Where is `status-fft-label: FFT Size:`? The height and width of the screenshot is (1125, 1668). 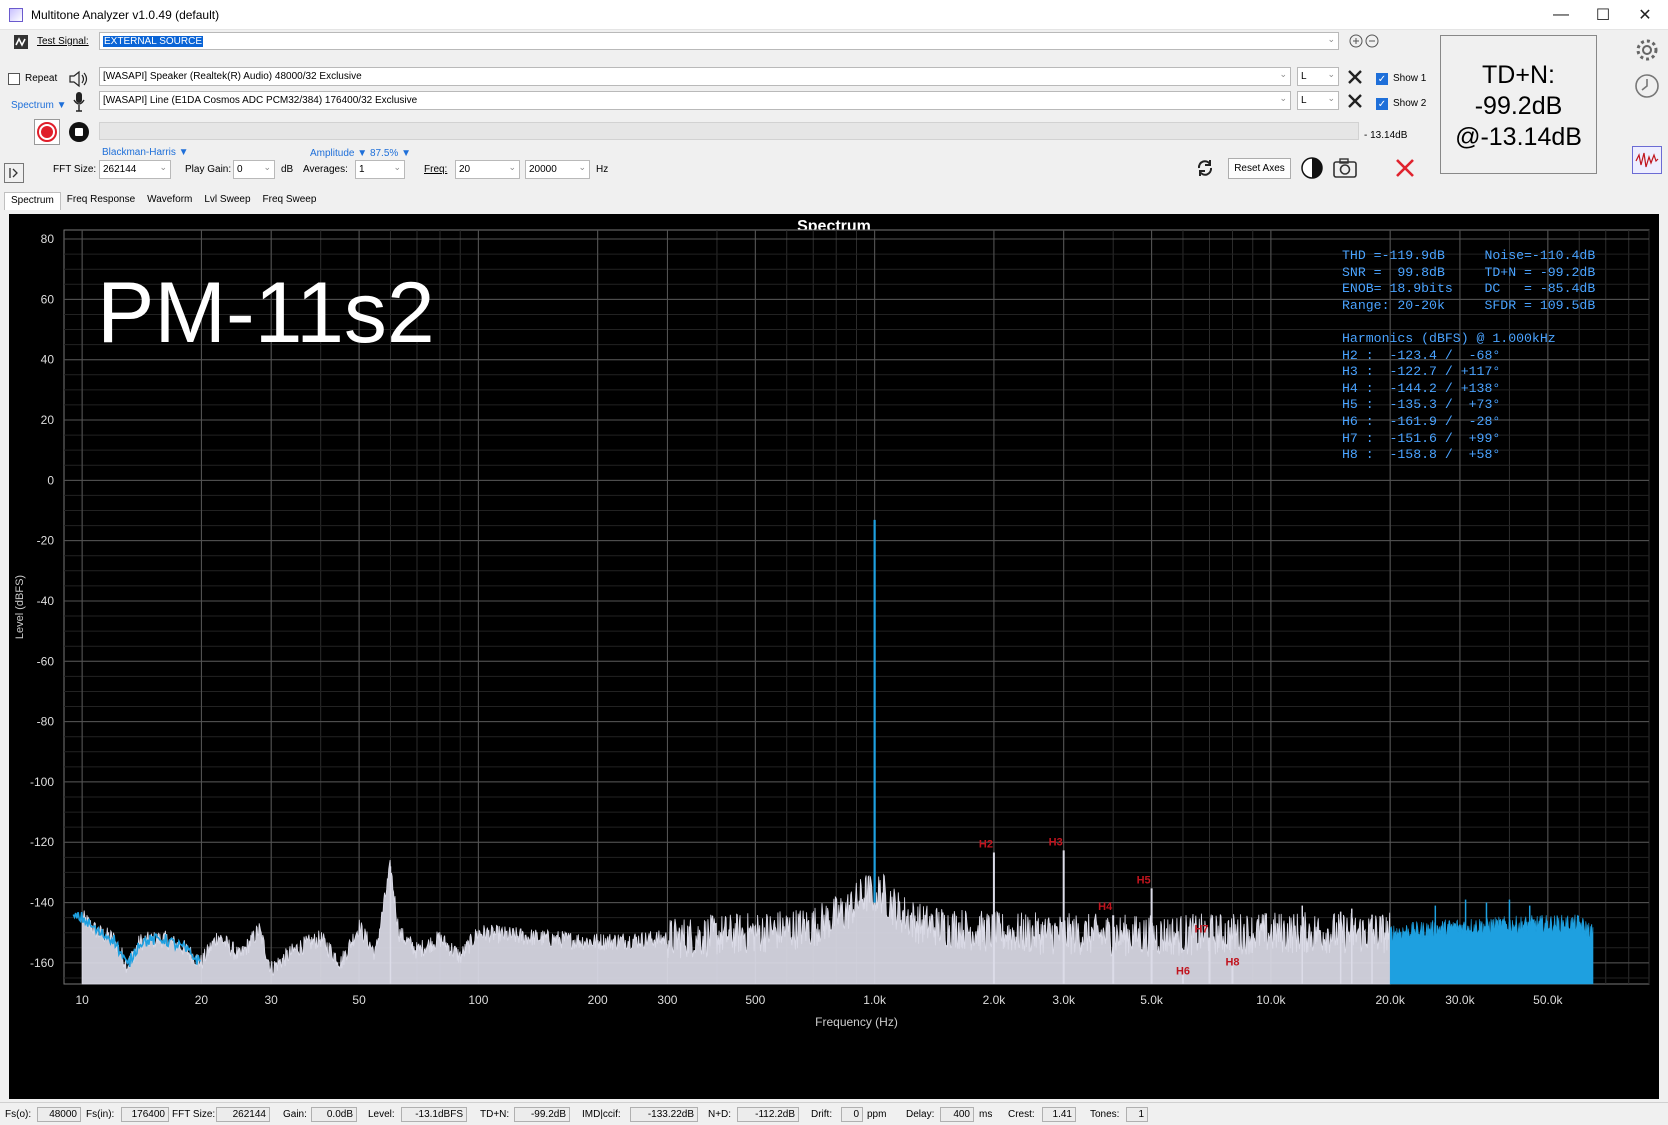
status-fft-label: FFT Size: is located at coordinates (194, 1114).